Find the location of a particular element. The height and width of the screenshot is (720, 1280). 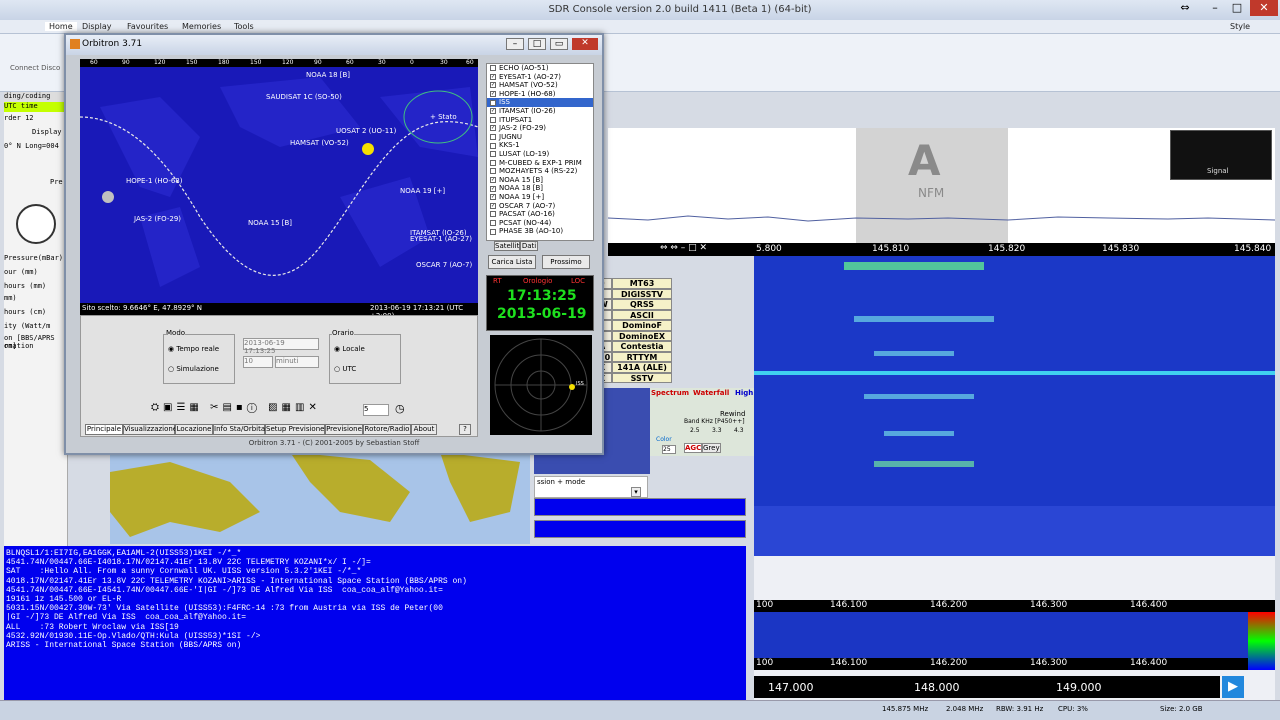

tab-info-orbita: Info Sta/Orbita is located at coordinates (239, 429).